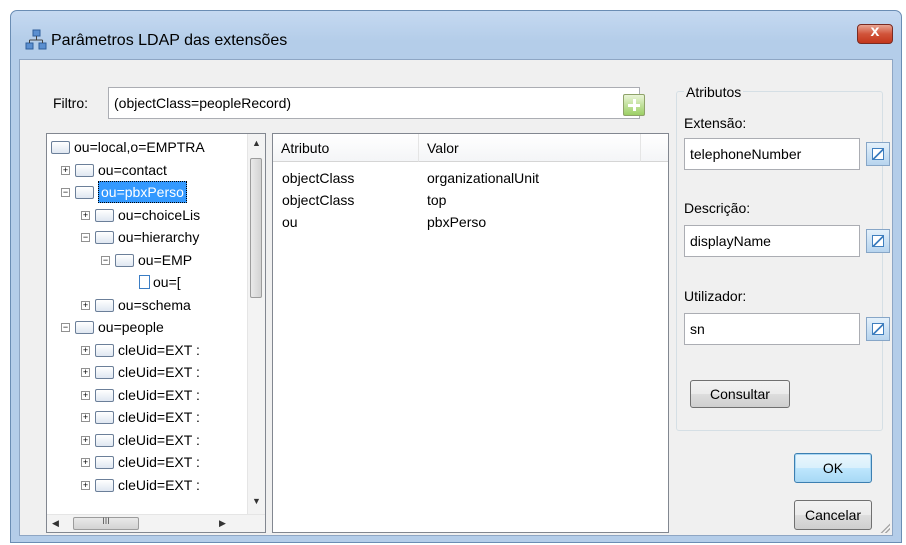 The width and height of the screenshot is (906, 545). I want to click on tree-node-label: ou=hierarchy, so click(159, 237).